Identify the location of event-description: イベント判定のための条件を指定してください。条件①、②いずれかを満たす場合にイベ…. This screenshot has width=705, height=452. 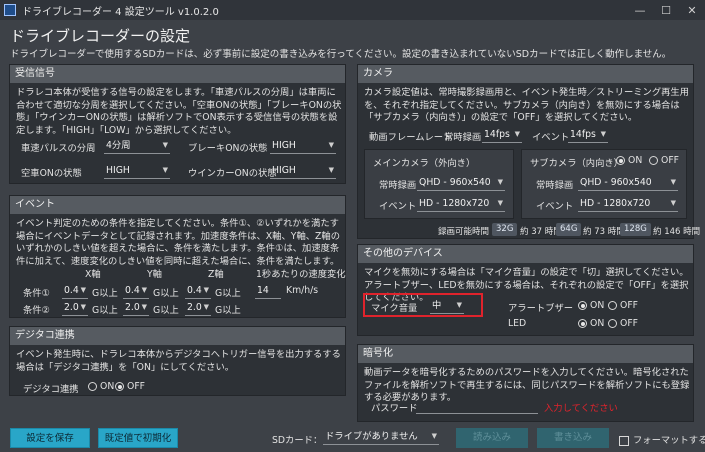
(178, 242).